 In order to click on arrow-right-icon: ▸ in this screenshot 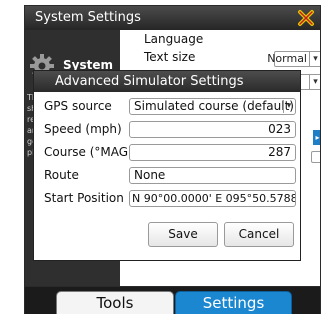, I will do `click(316, 137)`.